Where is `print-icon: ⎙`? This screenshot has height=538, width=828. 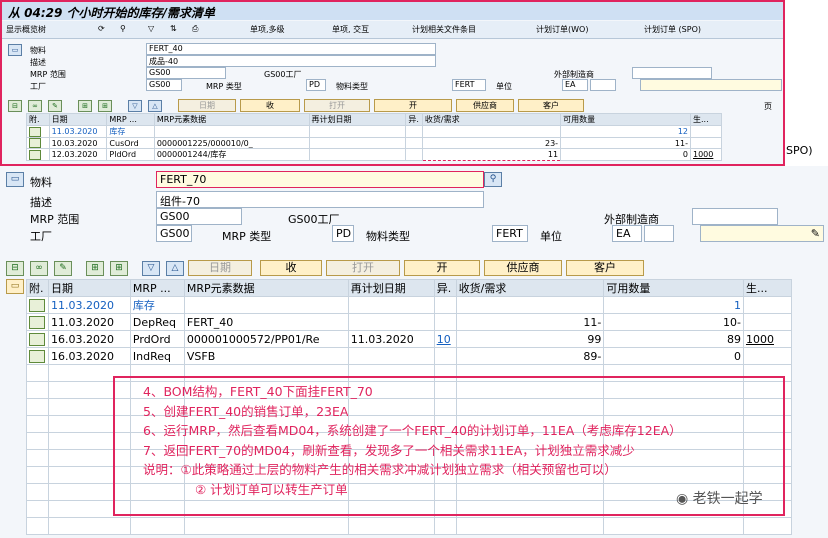
print-icon: ⎙ is located at coordinates (195, 29).